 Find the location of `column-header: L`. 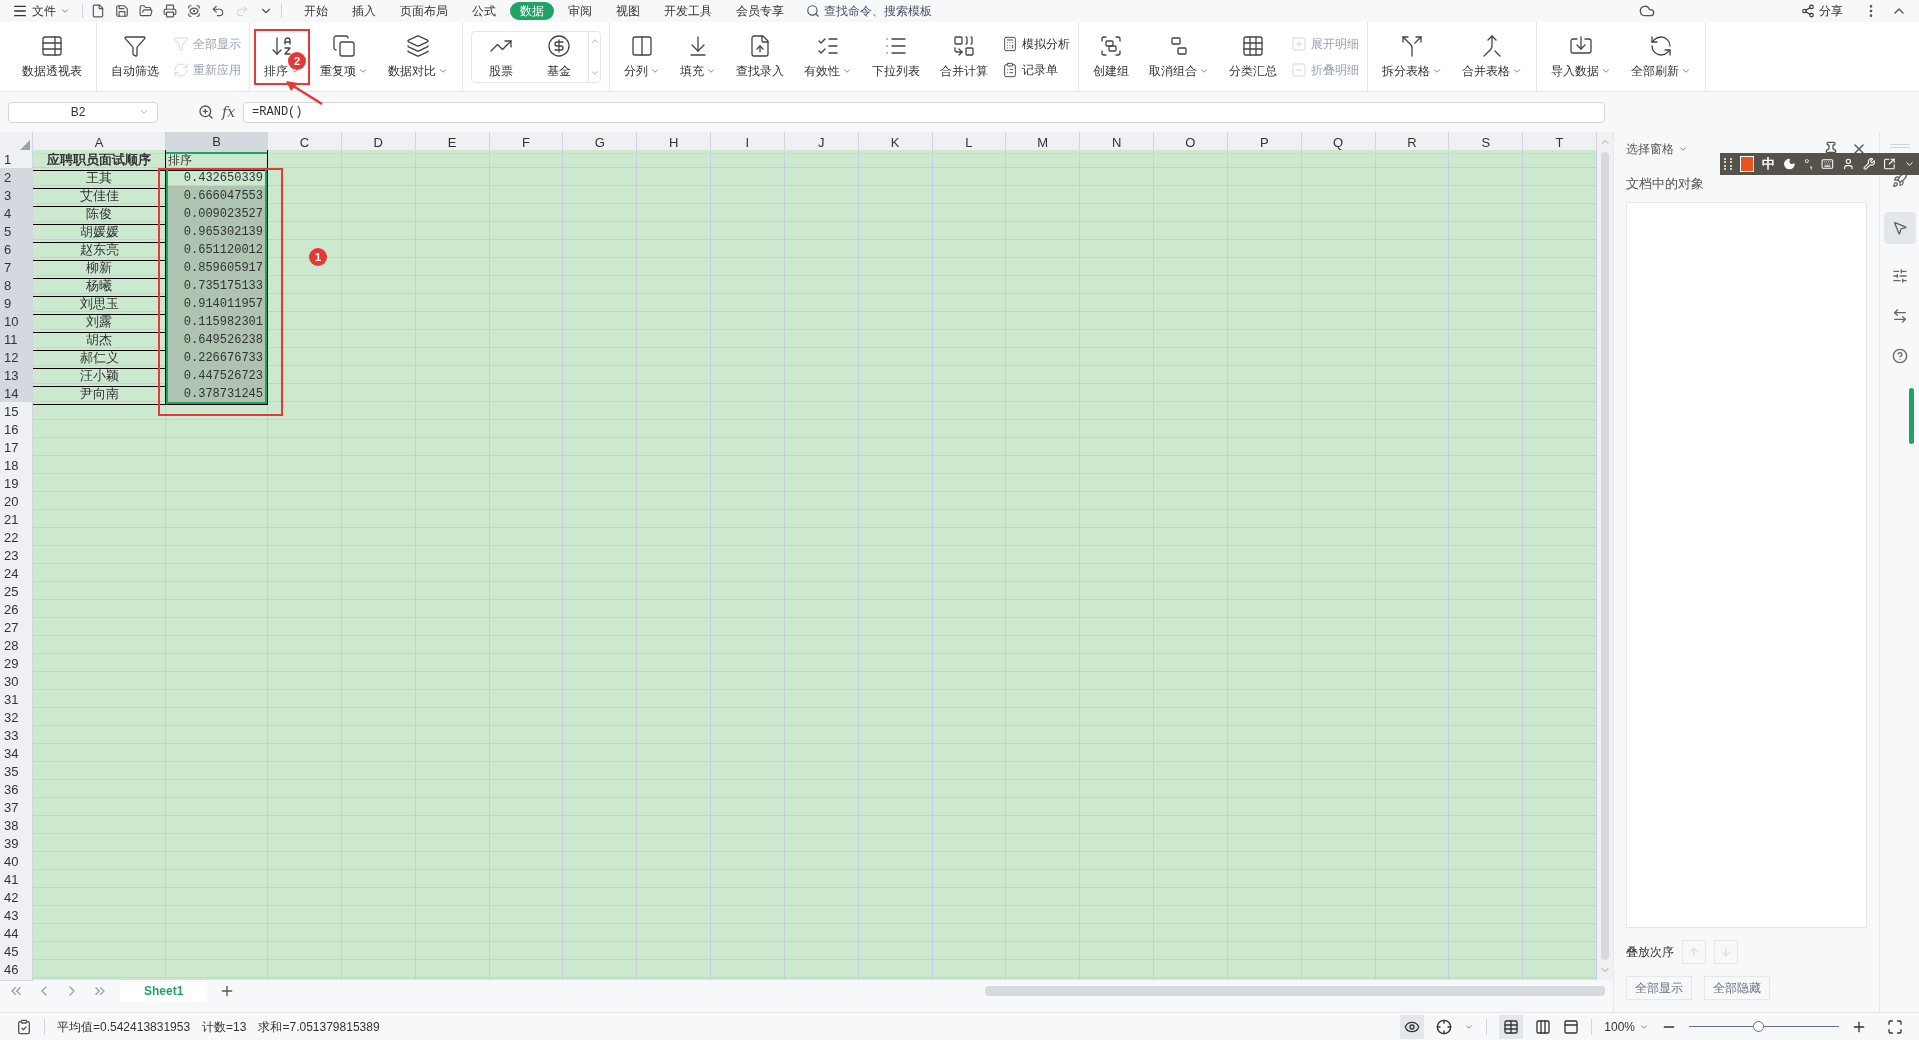

column-header: L is located at coordinates (969, 143).